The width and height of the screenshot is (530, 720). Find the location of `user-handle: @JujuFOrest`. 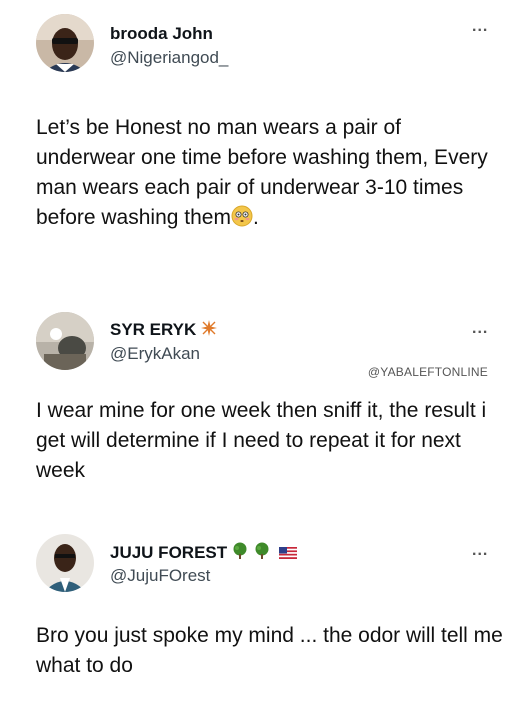

user-handle: @JujuFOrest is located at coordinates (160, 576).